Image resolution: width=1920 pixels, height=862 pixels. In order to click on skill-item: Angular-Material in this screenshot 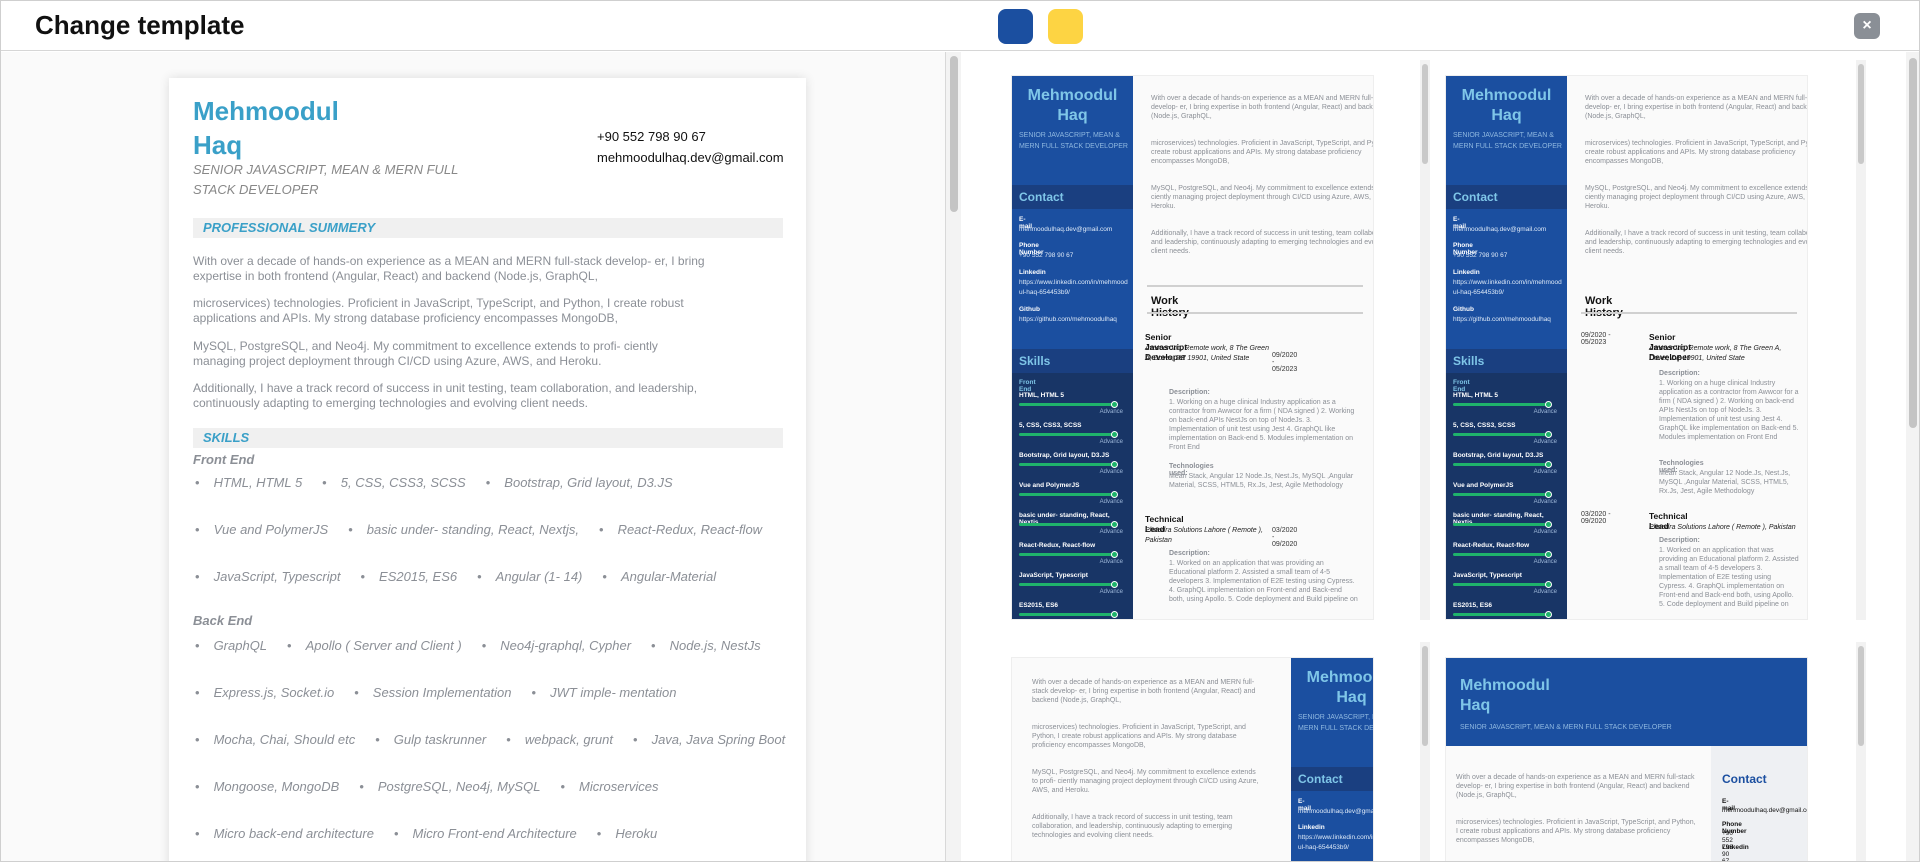, I will do `click(658, 576)`.